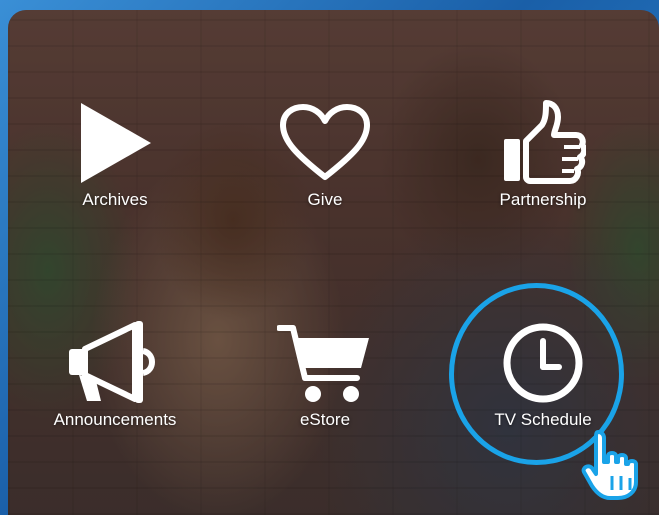 Image resolution: width=659 pixels, height=515 pixels. I want to click on menu-tile-estore: eStore, so click(325, 378).